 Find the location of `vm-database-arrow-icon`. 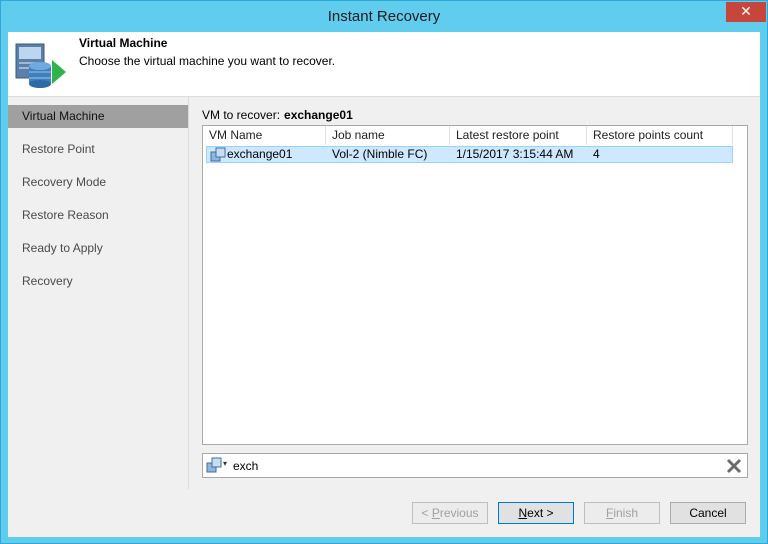

vm-database-arrow-icon is located at coordinates (40, 65).